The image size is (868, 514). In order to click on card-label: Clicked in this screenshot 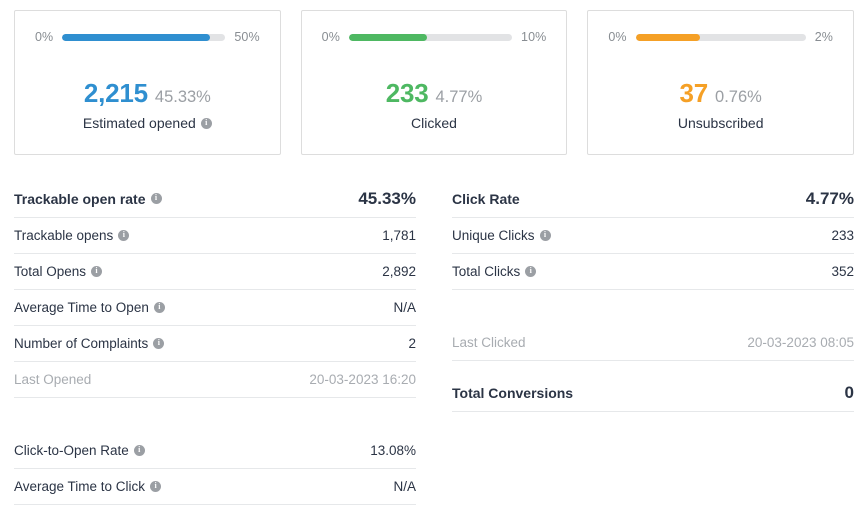, I will do `click(434, 123)`.